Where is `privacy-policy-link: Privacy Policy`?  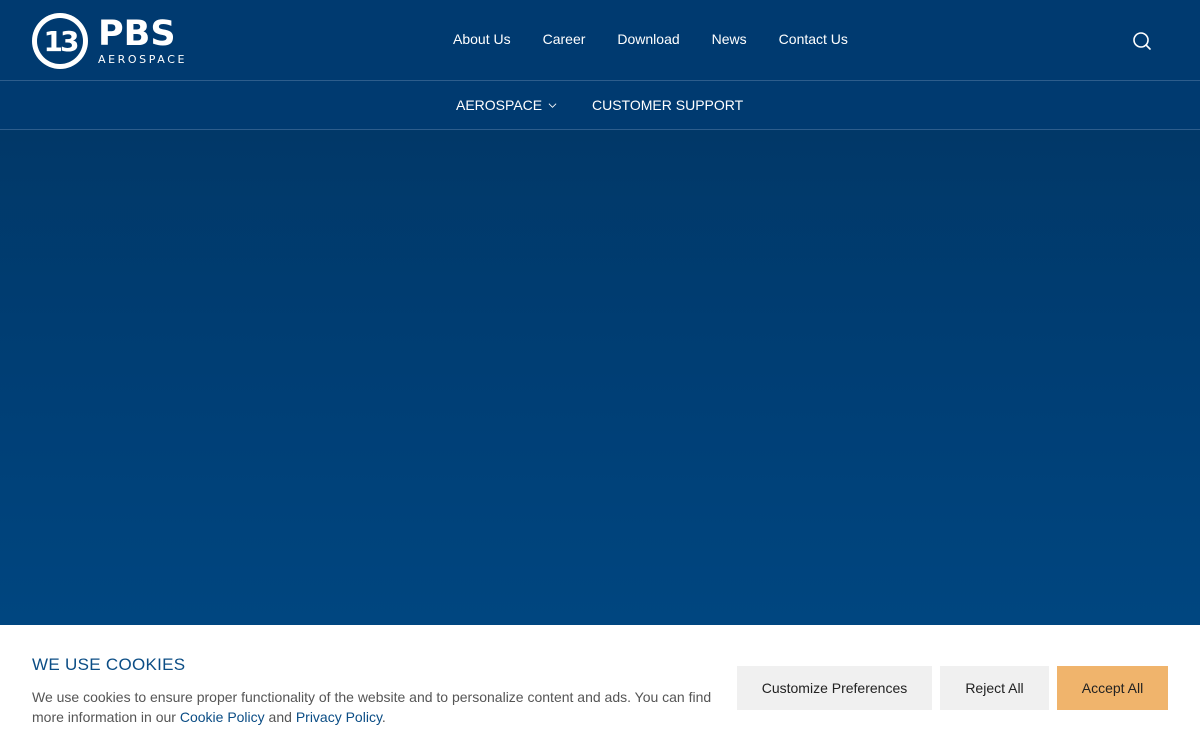
privacy-policy-link: Privacy Policy is located at coordinates (339, 717).